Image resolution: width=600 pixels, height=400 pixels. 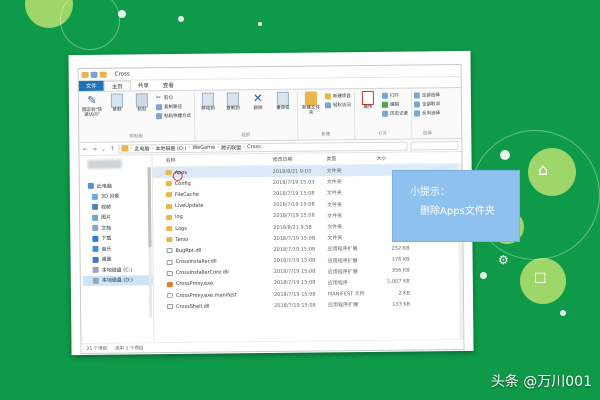 I want to click on invert-icon, so click(x=417, y=112).